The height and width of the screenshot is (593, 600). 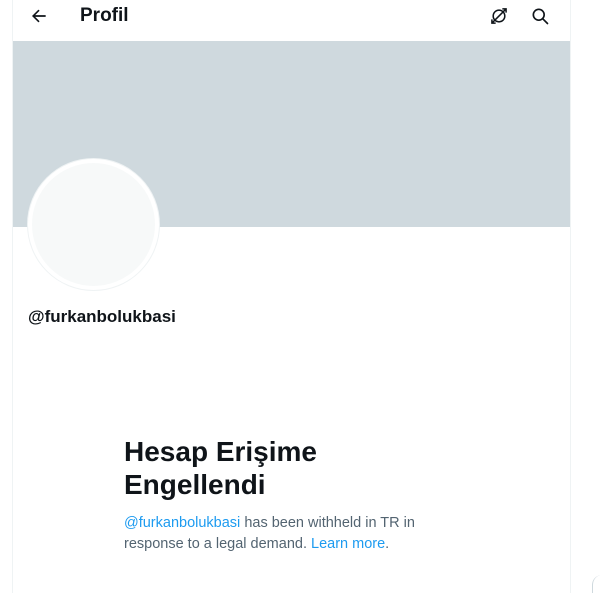 I want to click on refresh-icon, so click(x=499, y=16).